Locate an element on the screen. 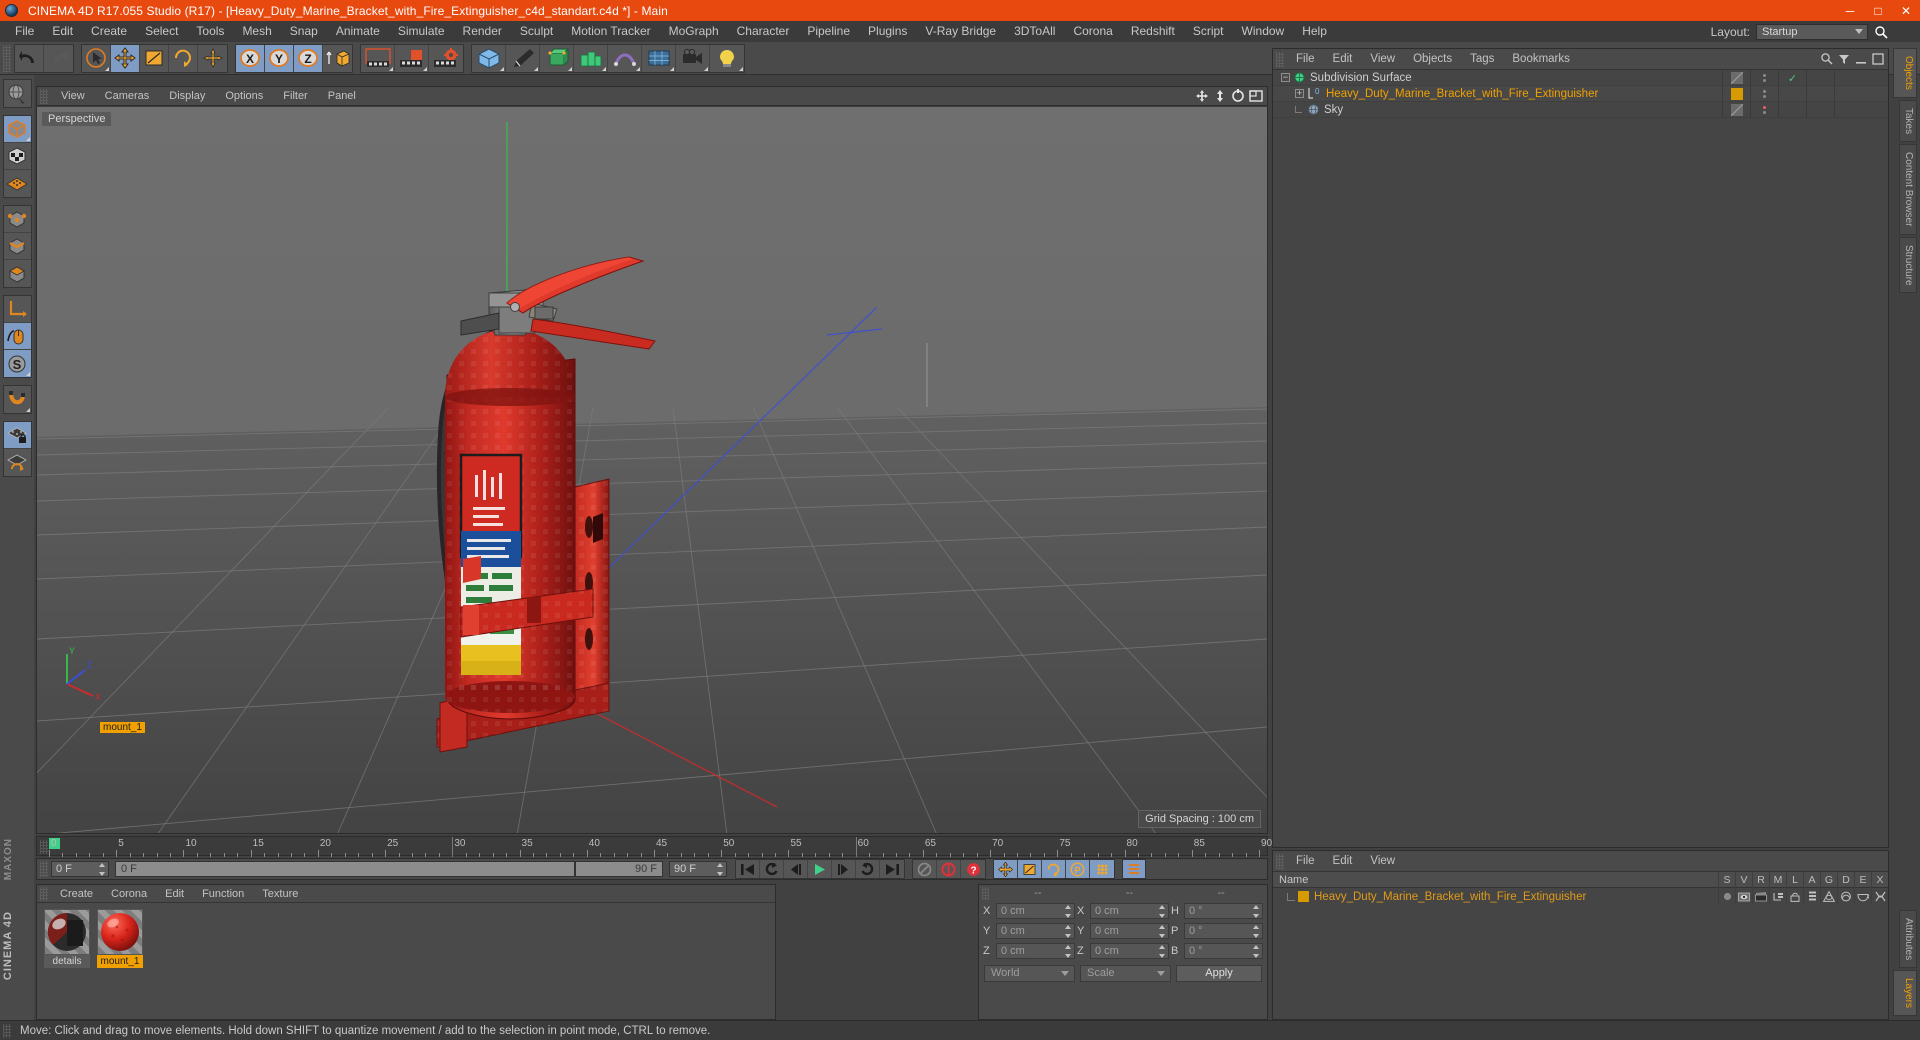 The width and height of the screenshot is (1920, 1040). object-menu-file: File is located at coordinates (1305, 59).